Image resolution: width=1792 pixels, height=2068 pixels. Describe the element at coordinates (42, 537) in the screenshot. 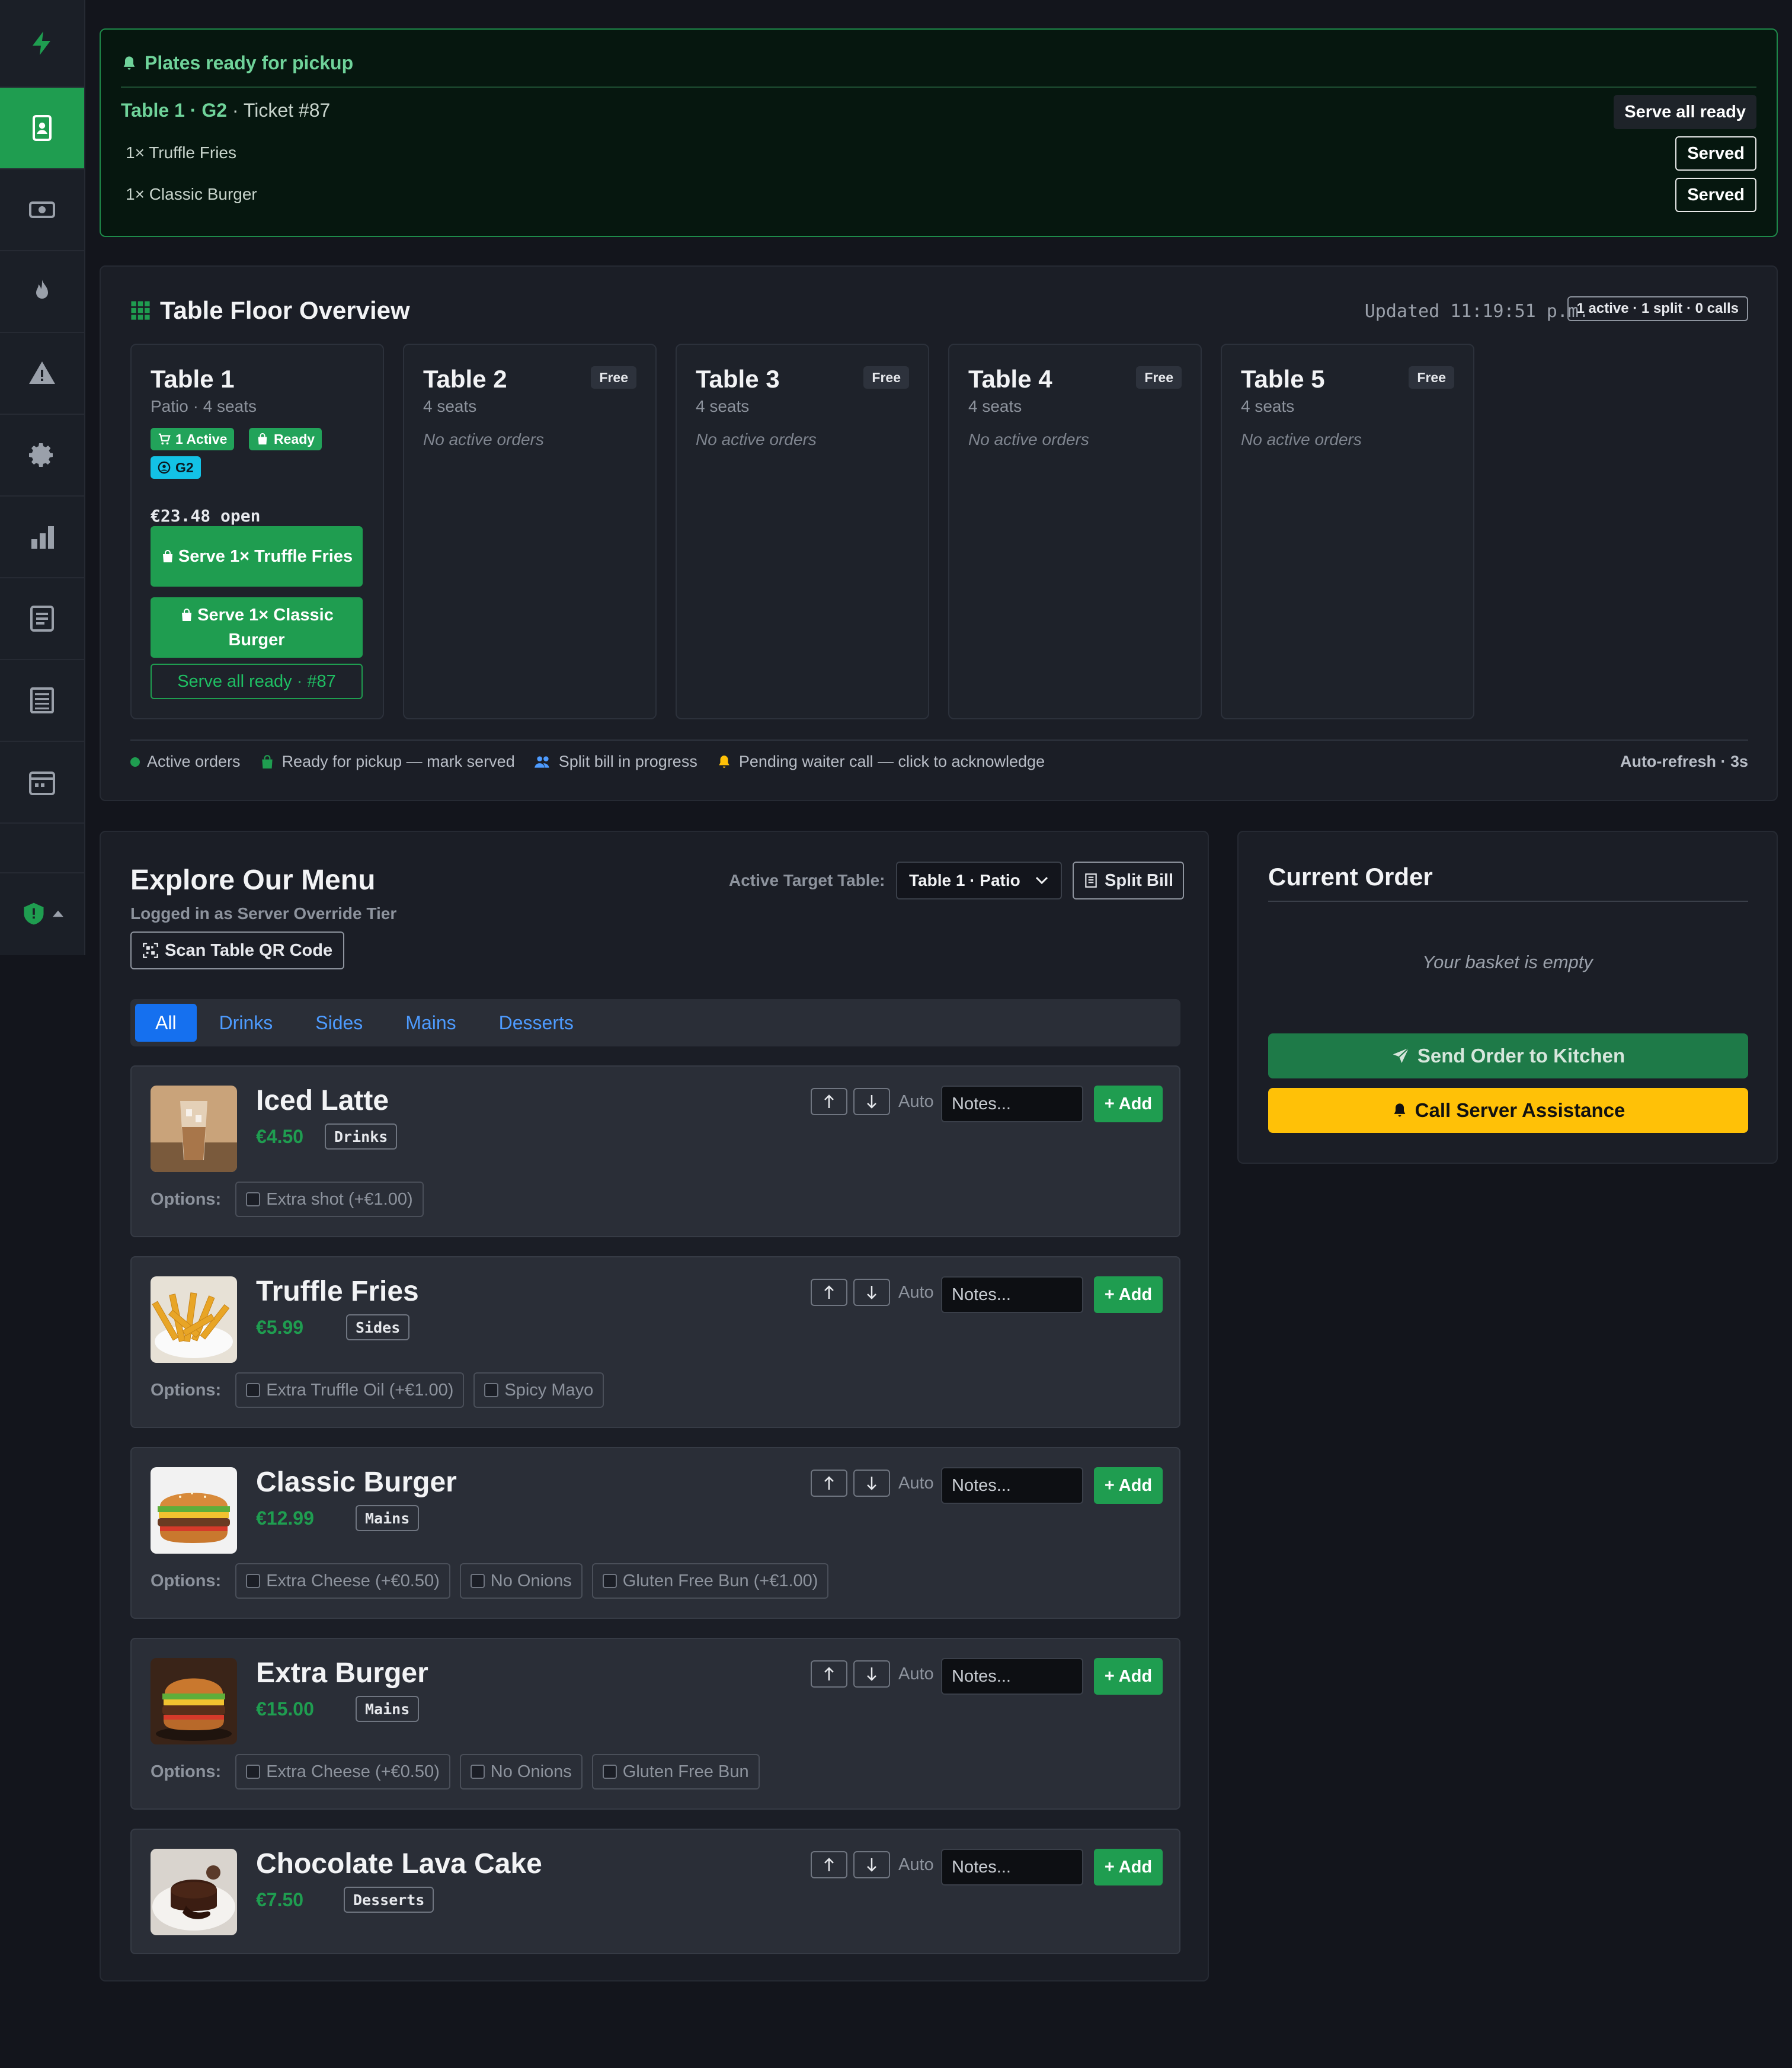

I see `sidebar-item-reports` at that location.